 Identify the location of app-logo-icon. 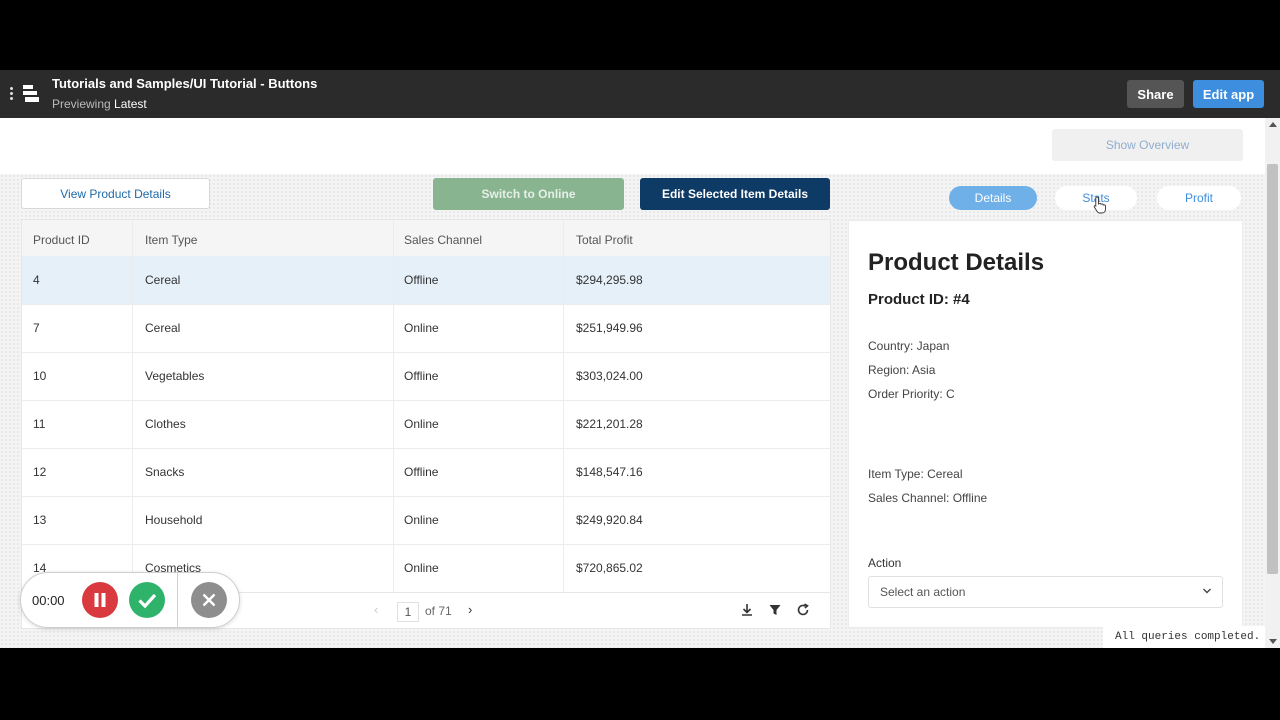
(31, 93).